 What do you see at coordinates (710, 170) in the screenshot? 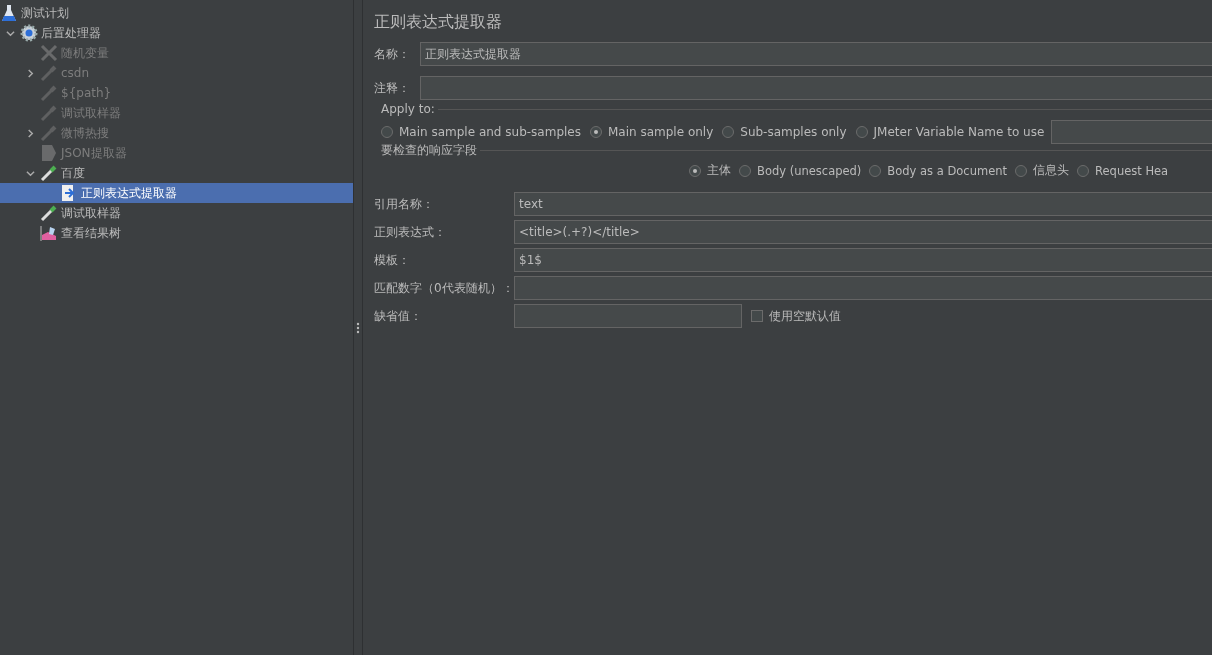
I see `radio-option: 主体` at bounding box center [710, 170].